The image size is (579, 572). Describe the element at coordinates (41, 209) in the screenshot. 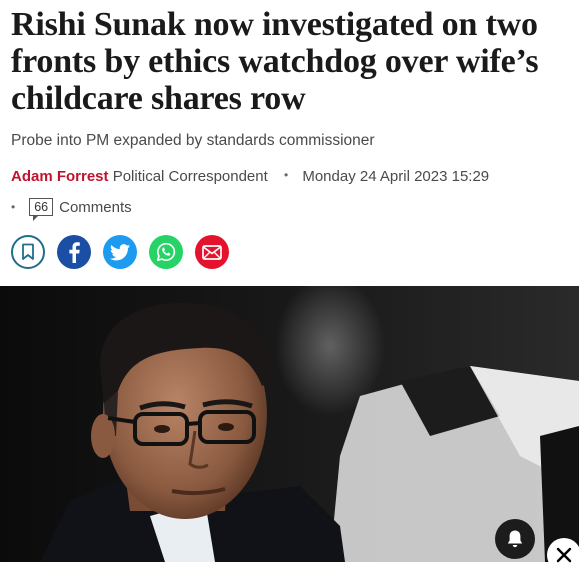

I see `comment-count-badge: 66` at that location.